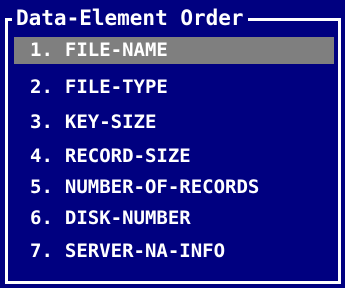 The height and width of the screenshot is (291, 360). What do you see at coordinates (162, 187) in the screenshot?
I see `list-item-label: NUMBER-OF-RECORDS` at bounding box center [162, 187].